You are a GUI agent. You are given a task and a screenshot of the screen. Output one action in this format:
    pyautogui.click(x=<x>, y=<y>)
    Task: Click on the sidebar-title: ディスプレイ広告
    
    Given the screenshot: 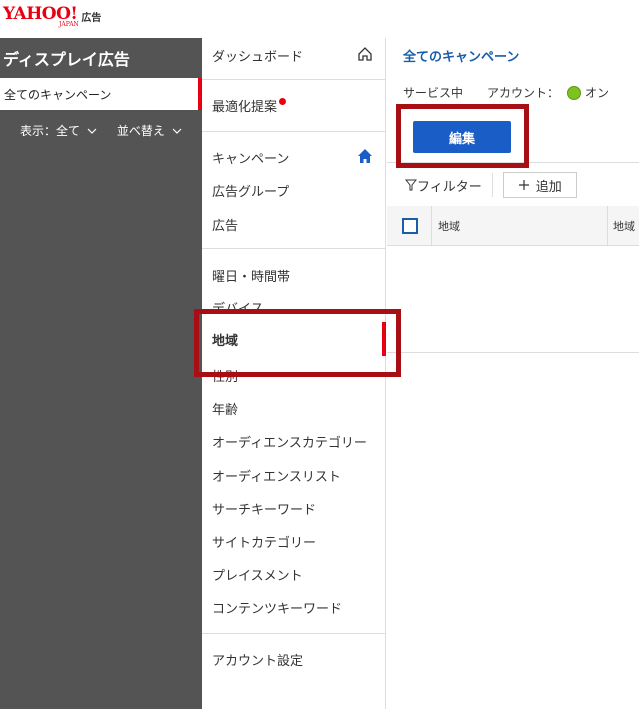 What is the action you would take?
    pyautogui.click(x=66, y=59)
    